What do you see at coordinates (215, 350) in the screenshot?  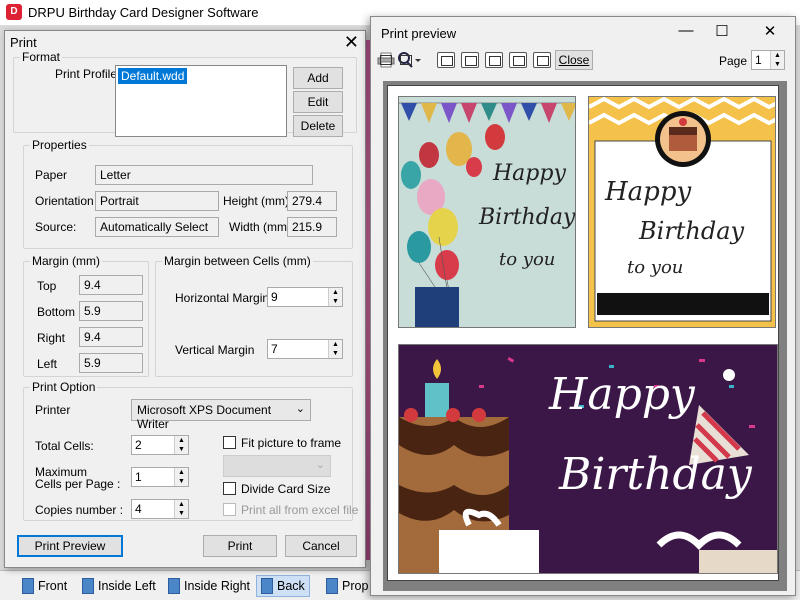 I see `vertical-margin-label: Vertical Margin` at bounding box center [215, 350].